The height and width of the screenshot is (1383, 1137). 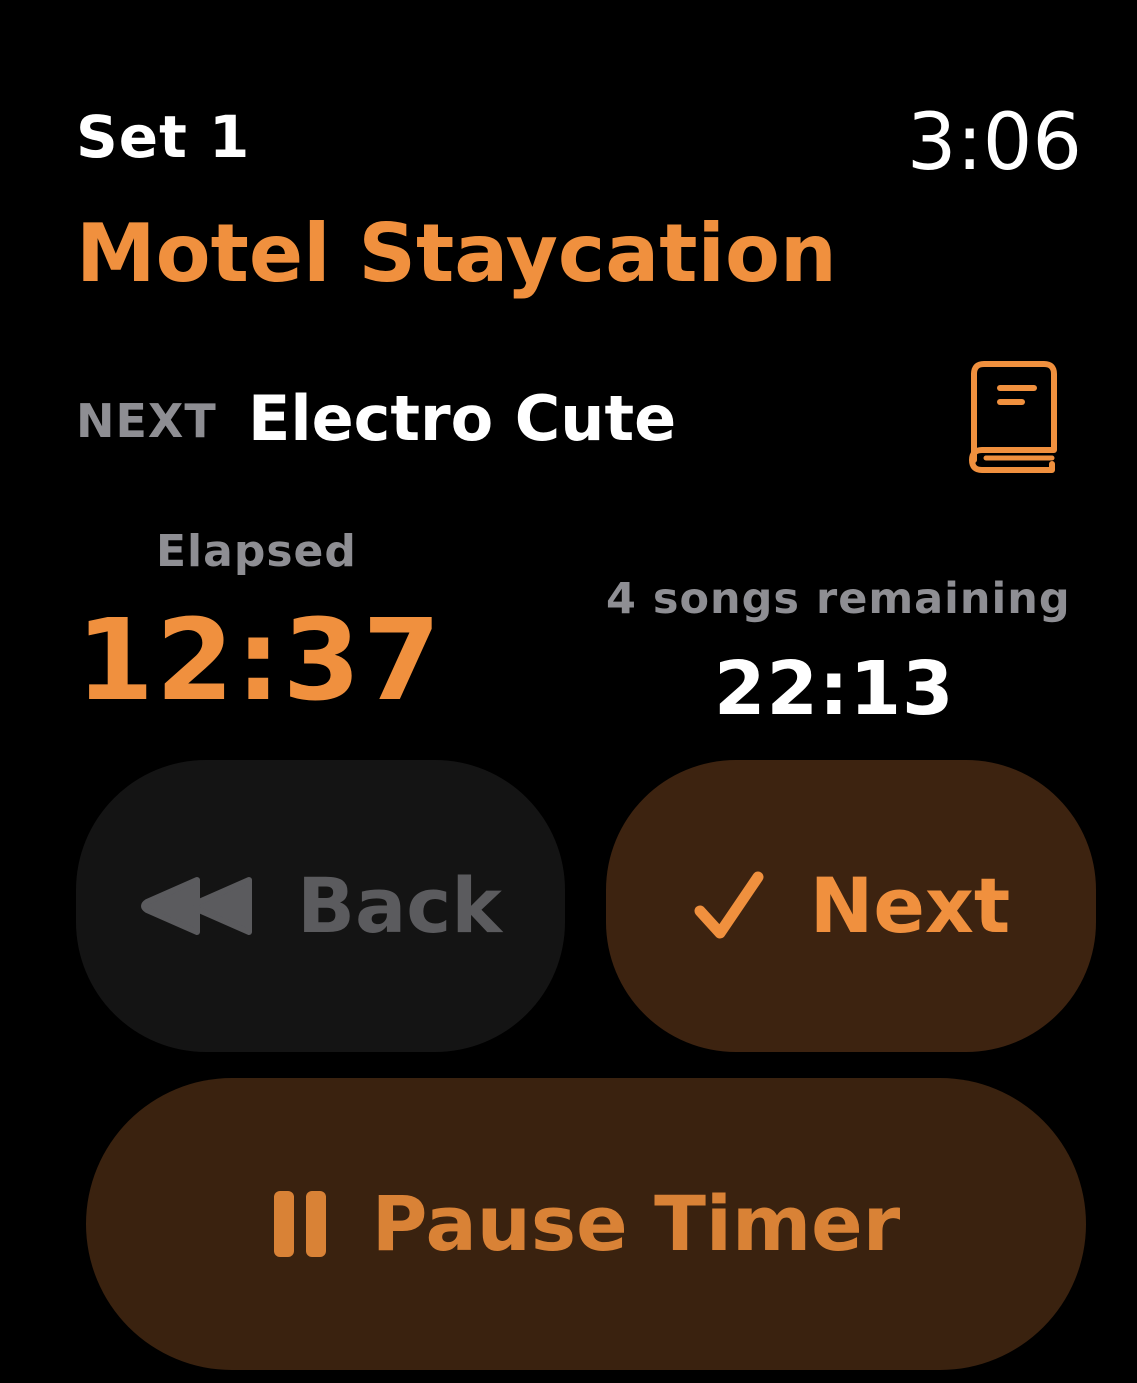 What do you see at coordinates (259, 661) in the screenshot?
I see `elapsed-time: 12:37` at bounding box center [259, 661].